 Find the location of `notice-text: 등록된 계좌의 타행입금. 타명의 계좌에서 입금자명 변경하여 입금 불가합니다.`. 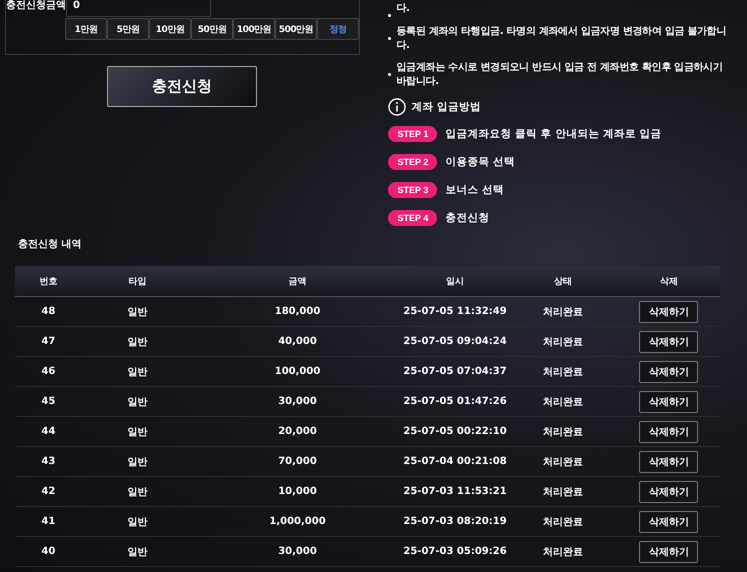

notice-text: 등록된 계좌의 타행입금. 타명의 계좌에서 입금자명 변경하여 입금 불가합니다. is located at coordinates (561, 39).